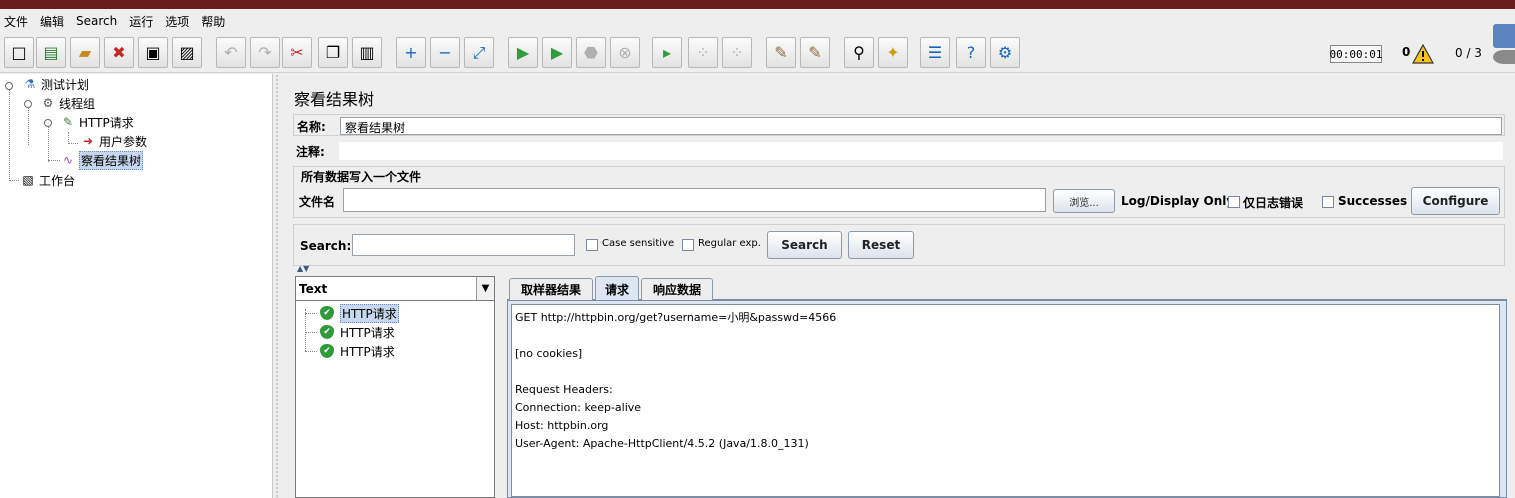 The image size is (1515, 498). I want to click on tab-response-data: 响应数据, so click(677, 289).